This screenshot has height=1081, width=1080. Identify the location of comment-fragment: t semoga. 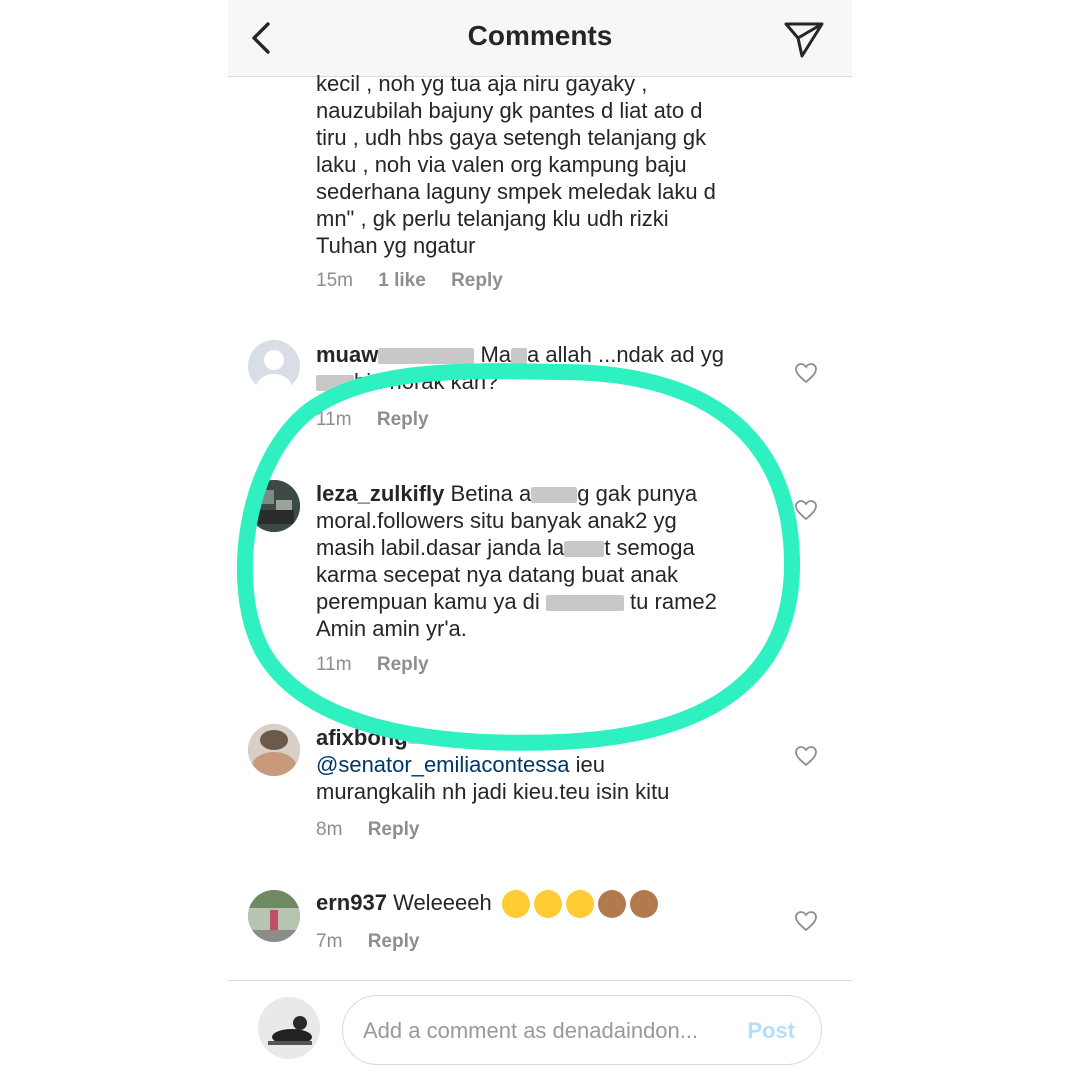
(649, 547).